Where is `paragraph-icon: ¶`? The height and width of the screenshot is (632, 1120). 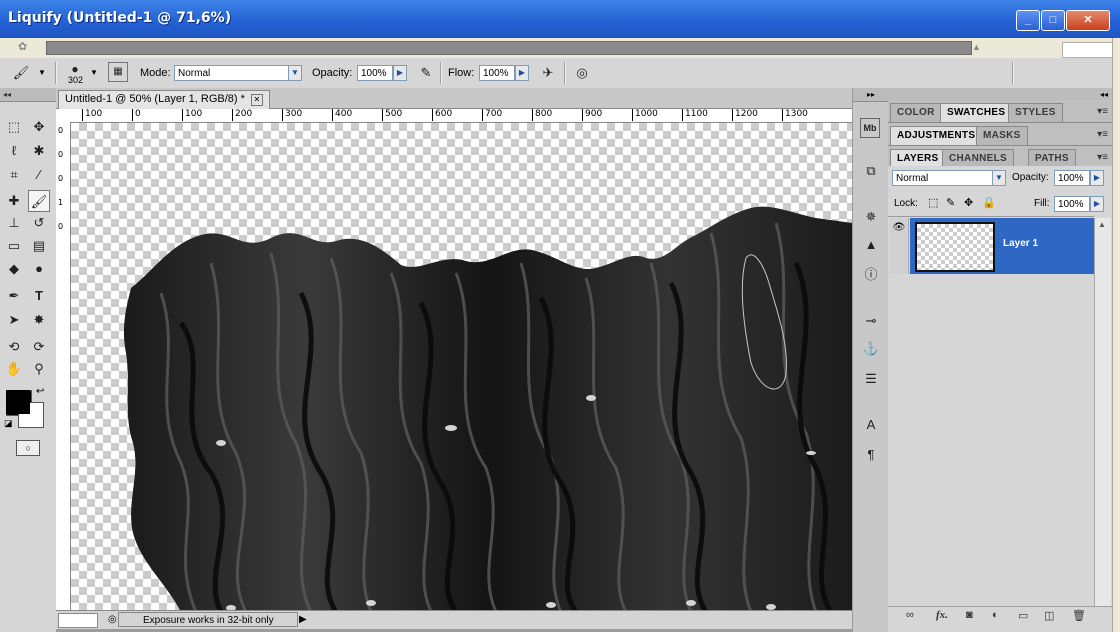 paragraph-icon: ¶ is located at coordinates (871, 455).